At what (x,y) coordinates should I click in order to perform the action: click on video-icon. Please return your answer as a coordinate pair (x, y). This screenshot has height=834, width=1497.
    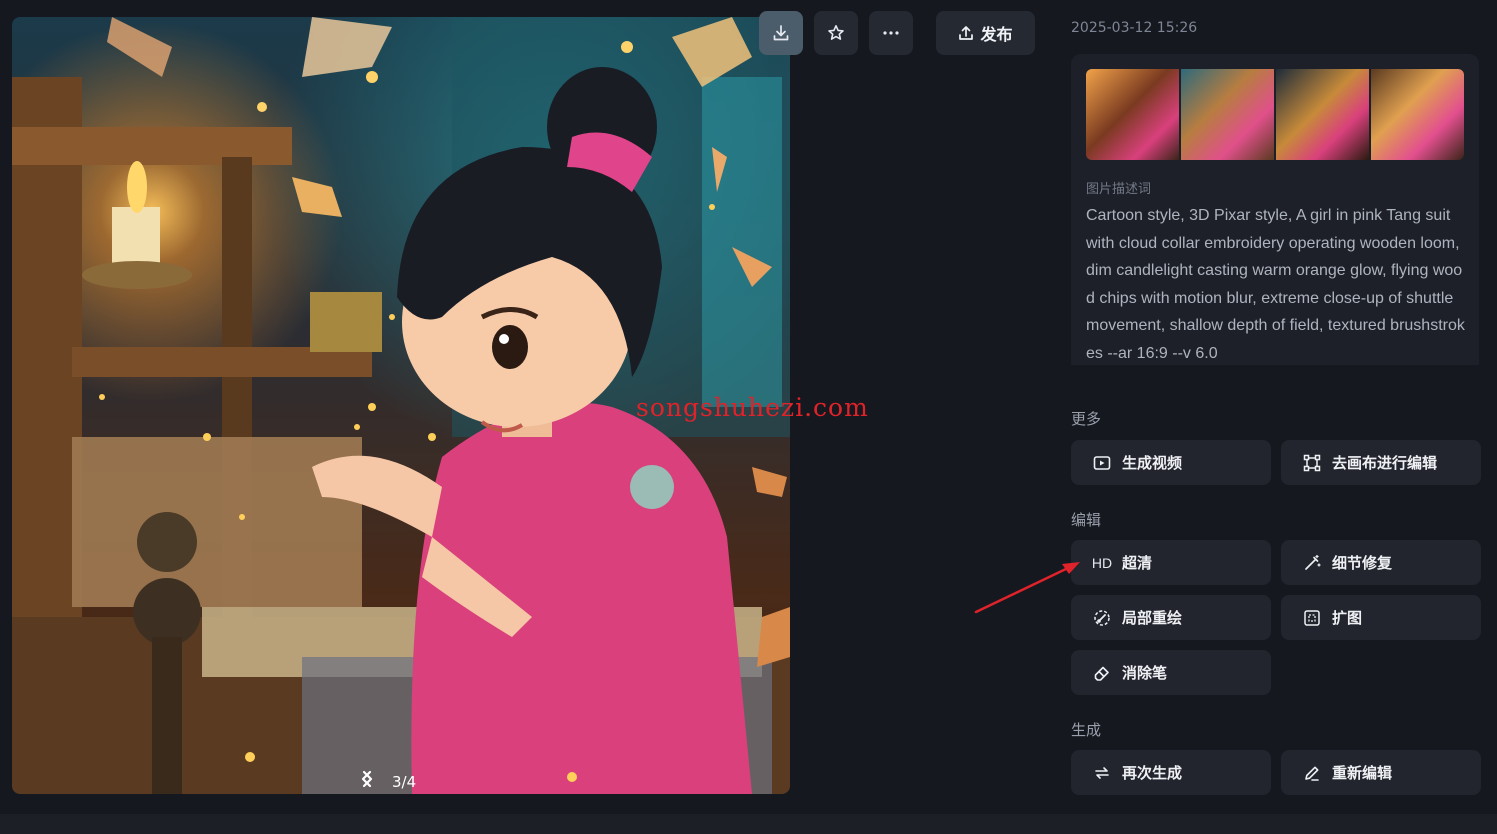
    Looking at the image, I should click on (1102, 463).